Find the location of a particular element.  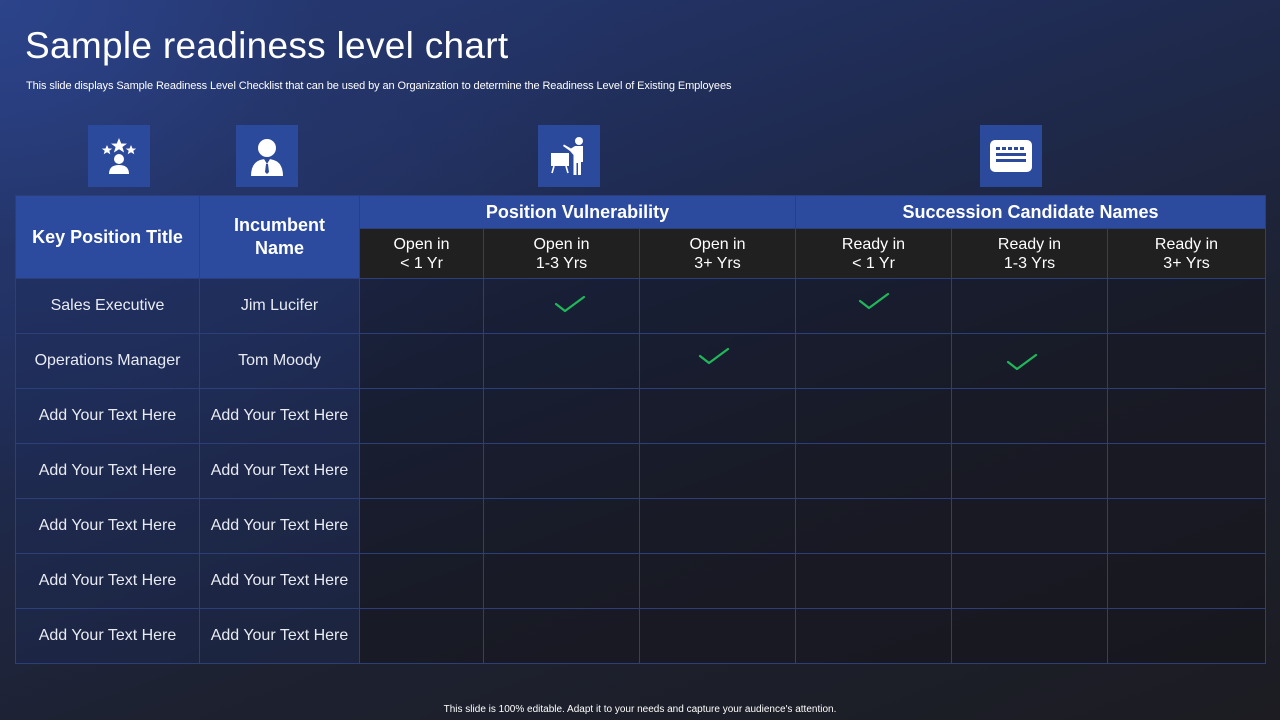

keyboard-icon is located at coordinates (1011, 156).